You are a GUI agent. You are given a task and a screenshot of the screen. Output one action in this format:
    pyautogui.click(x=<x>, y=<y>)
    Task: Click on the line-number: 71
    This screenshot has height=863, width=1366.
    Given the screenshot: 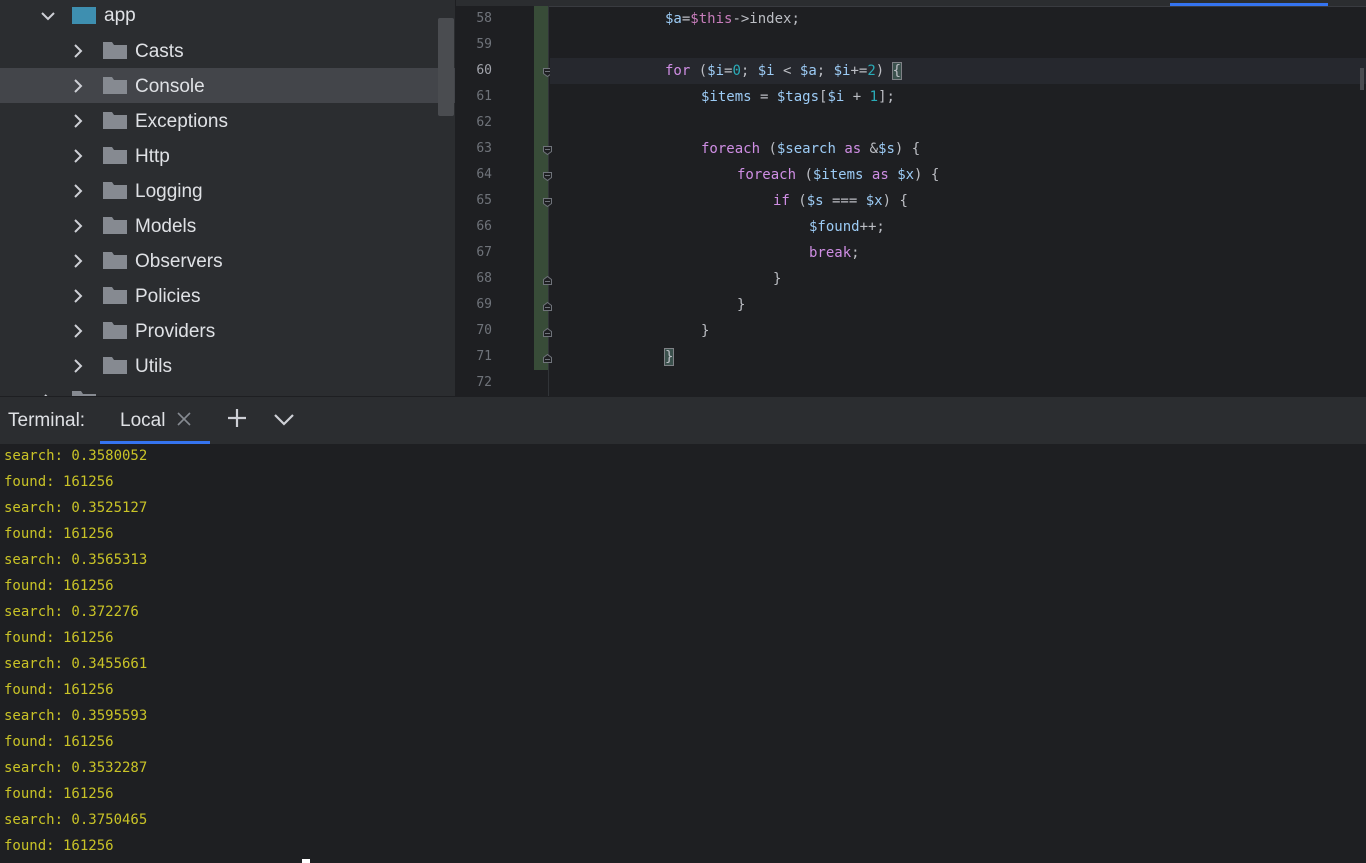 What is the action you would take?
    pyautogui.click(x=484, y=356)
    